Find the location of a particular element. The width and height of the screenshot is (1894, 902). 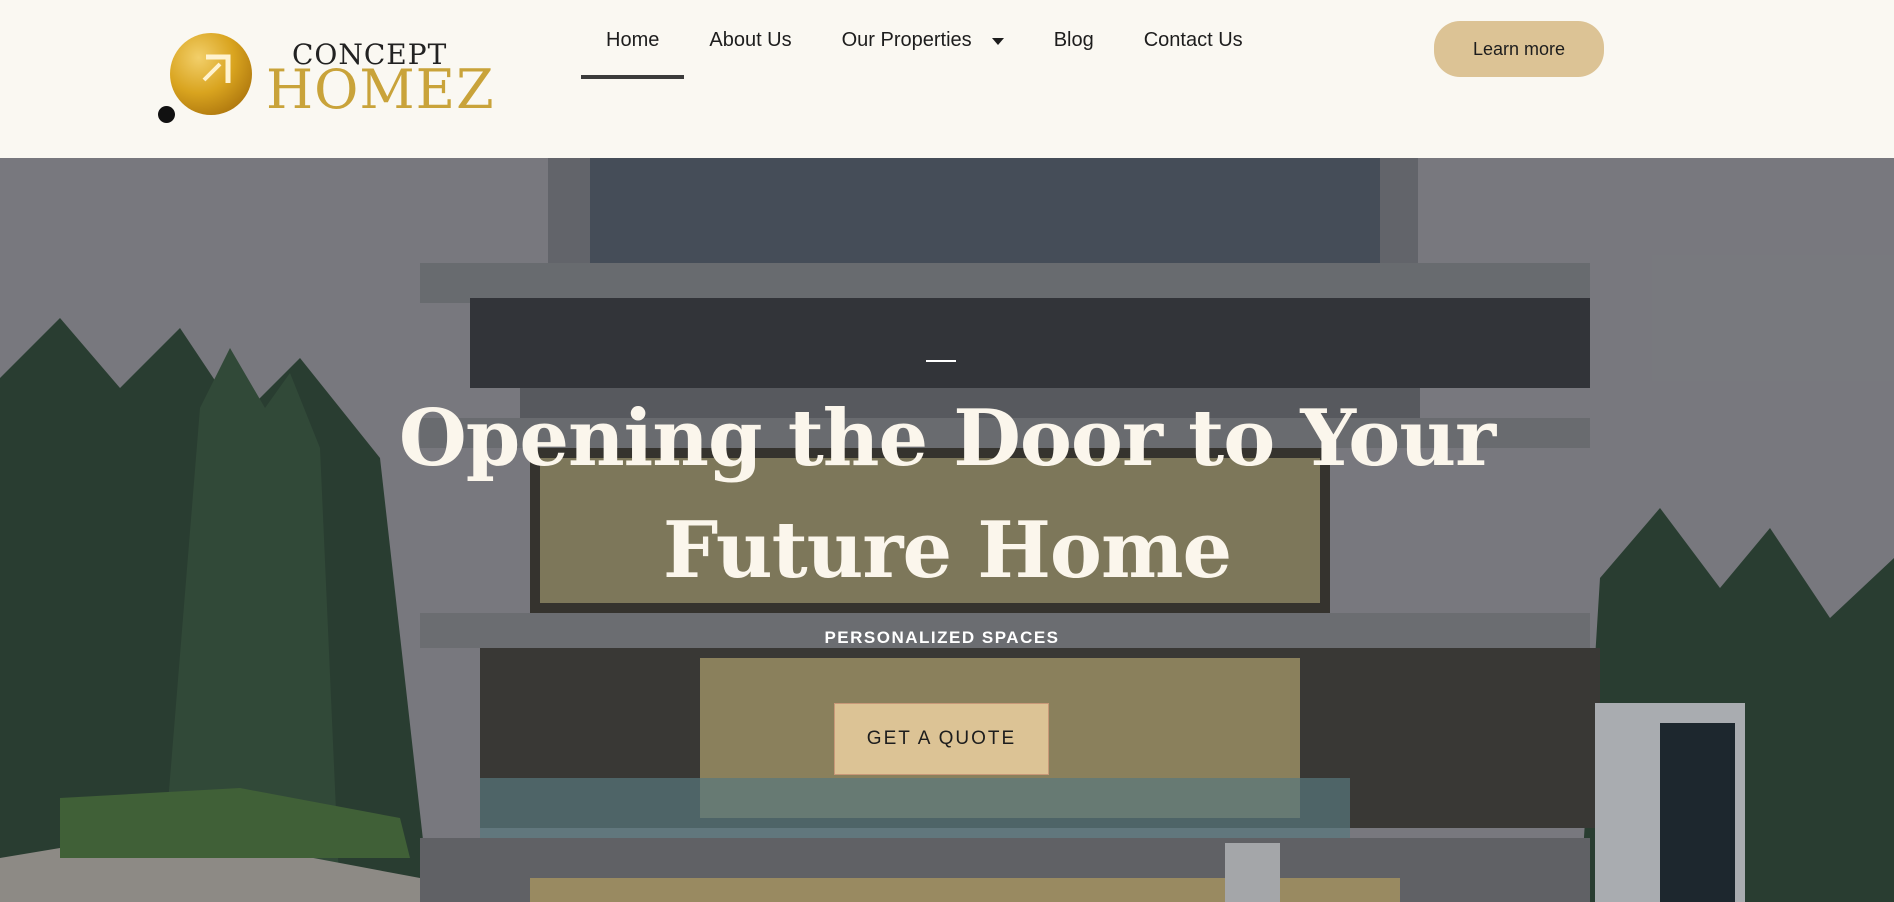

nav-item-home: Home is located at coordinates (633, 40).